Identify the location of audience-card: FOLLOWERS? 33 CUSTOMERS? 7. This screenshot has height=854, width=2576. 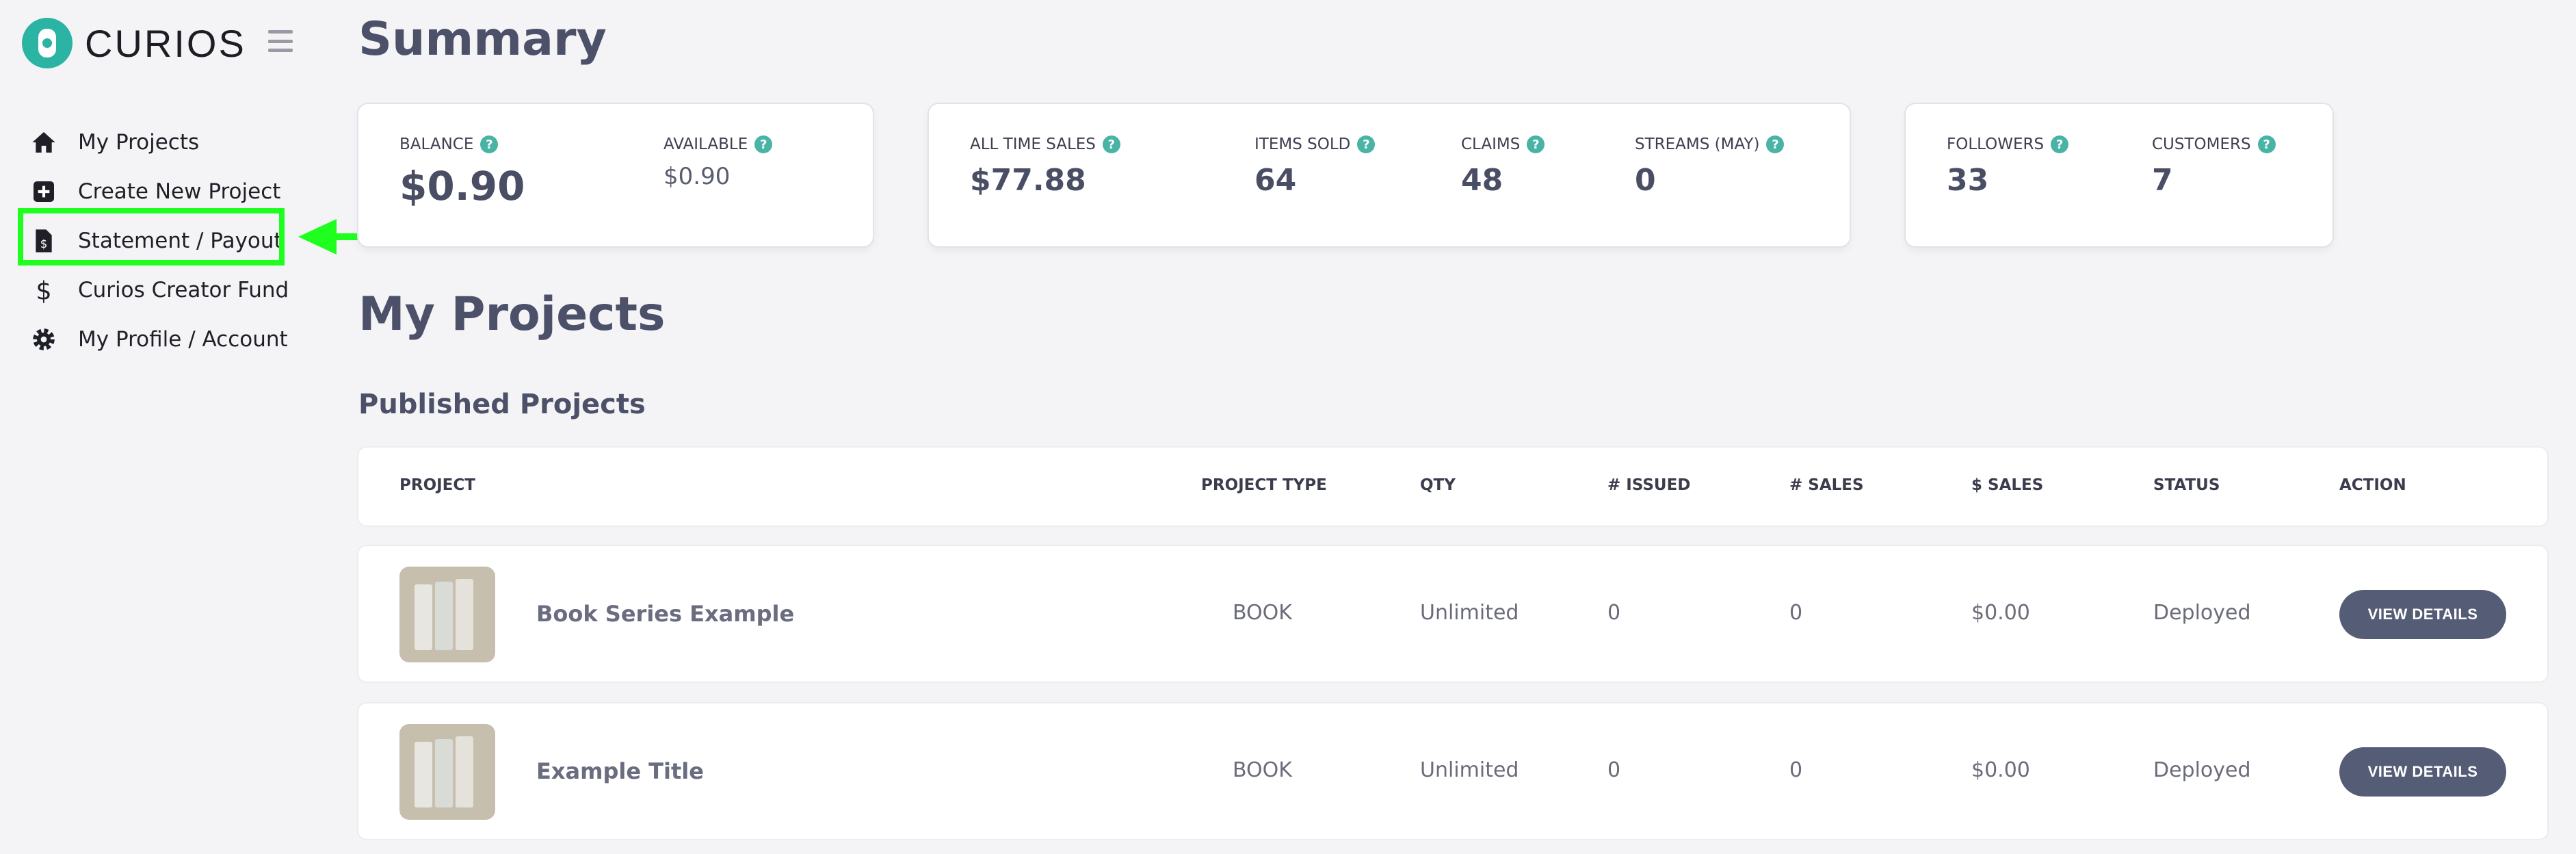
(2119, 175).